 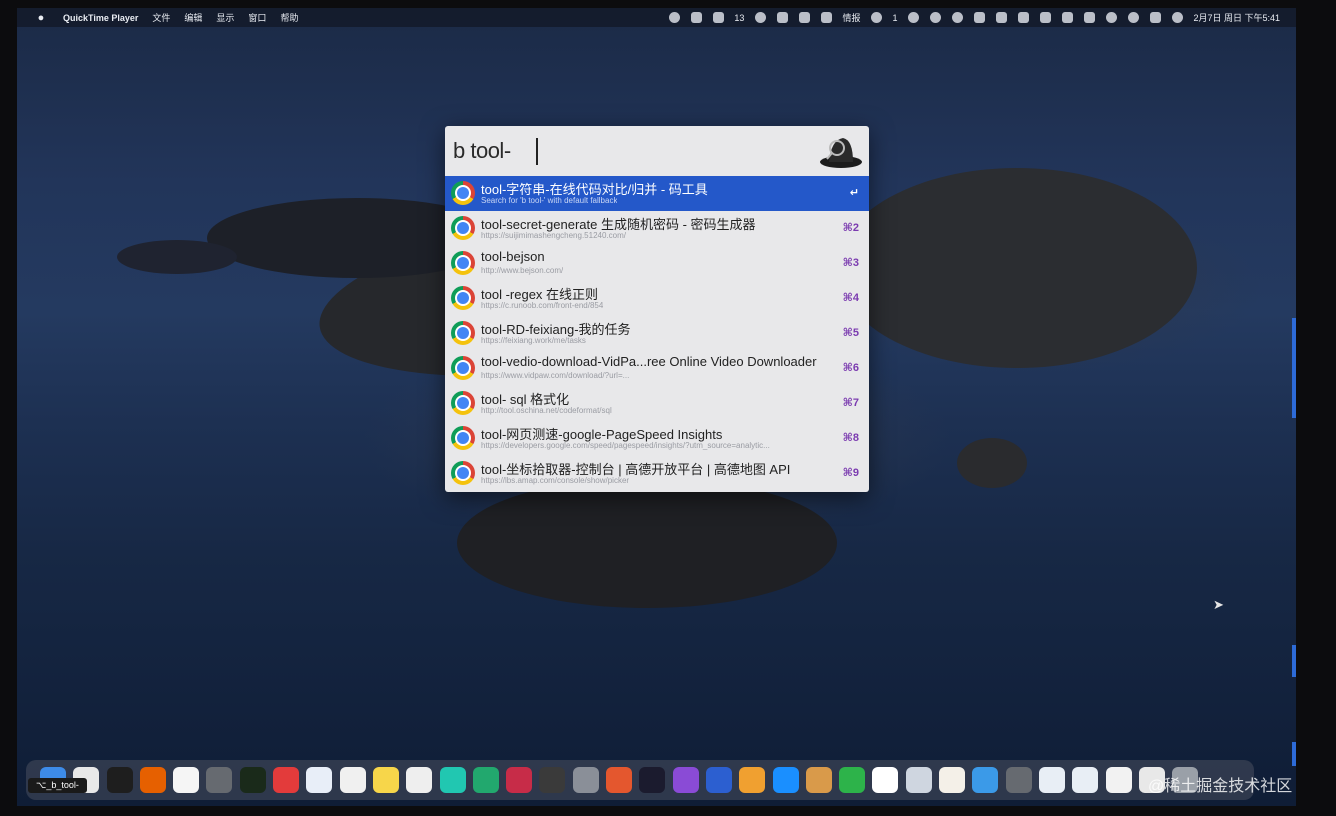 I want to click on send-icon, so click(x=1002, y=17).